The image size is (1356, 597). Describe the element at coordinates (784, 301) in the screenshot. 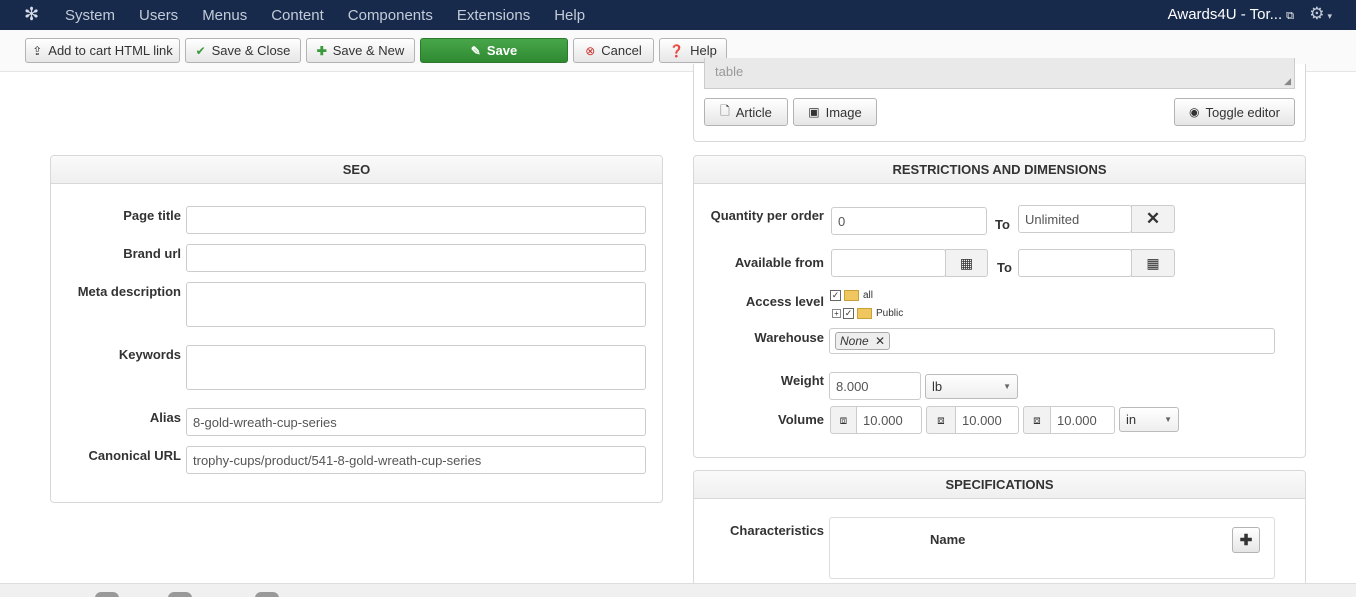

I see `access-level-label: Access level` at that location.